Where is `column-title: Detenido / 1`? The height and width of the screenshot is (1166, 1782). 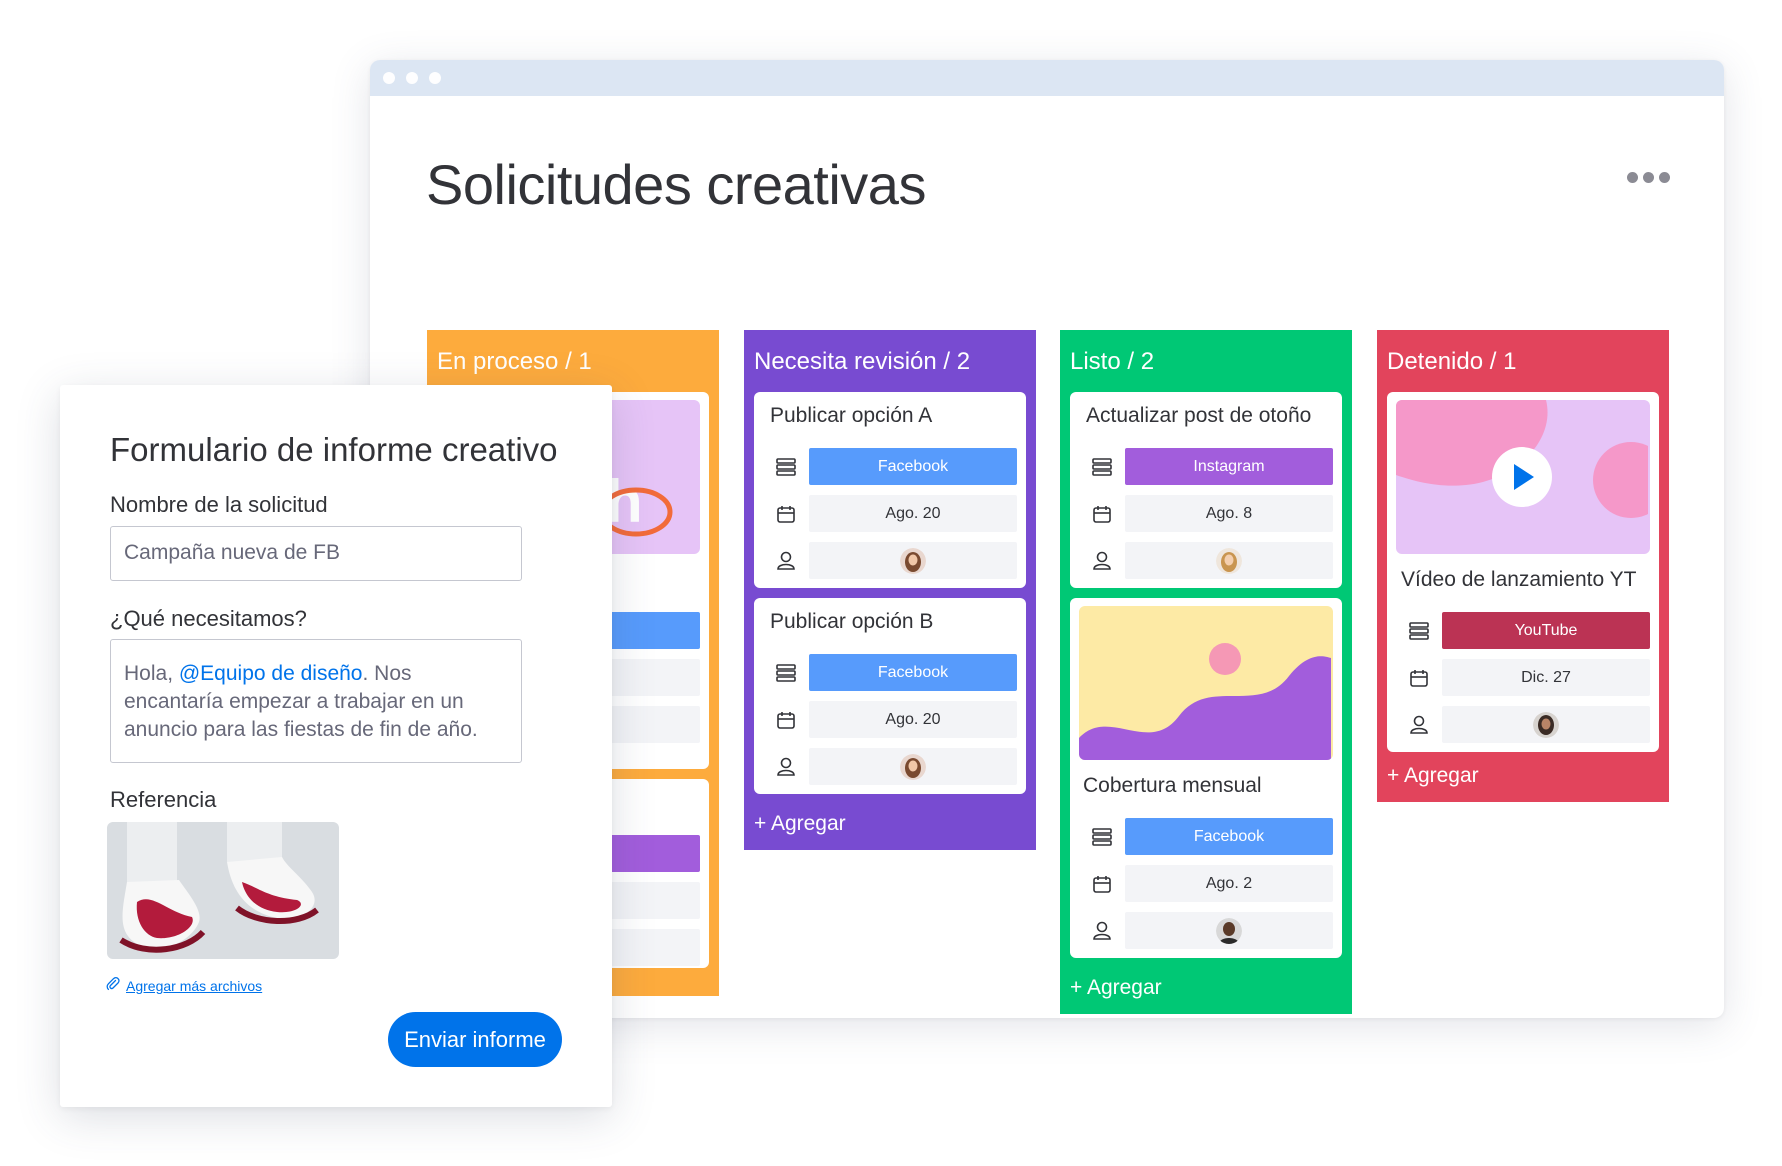 column-title: Detenido / 1 is located at coordinates (1452, 361).